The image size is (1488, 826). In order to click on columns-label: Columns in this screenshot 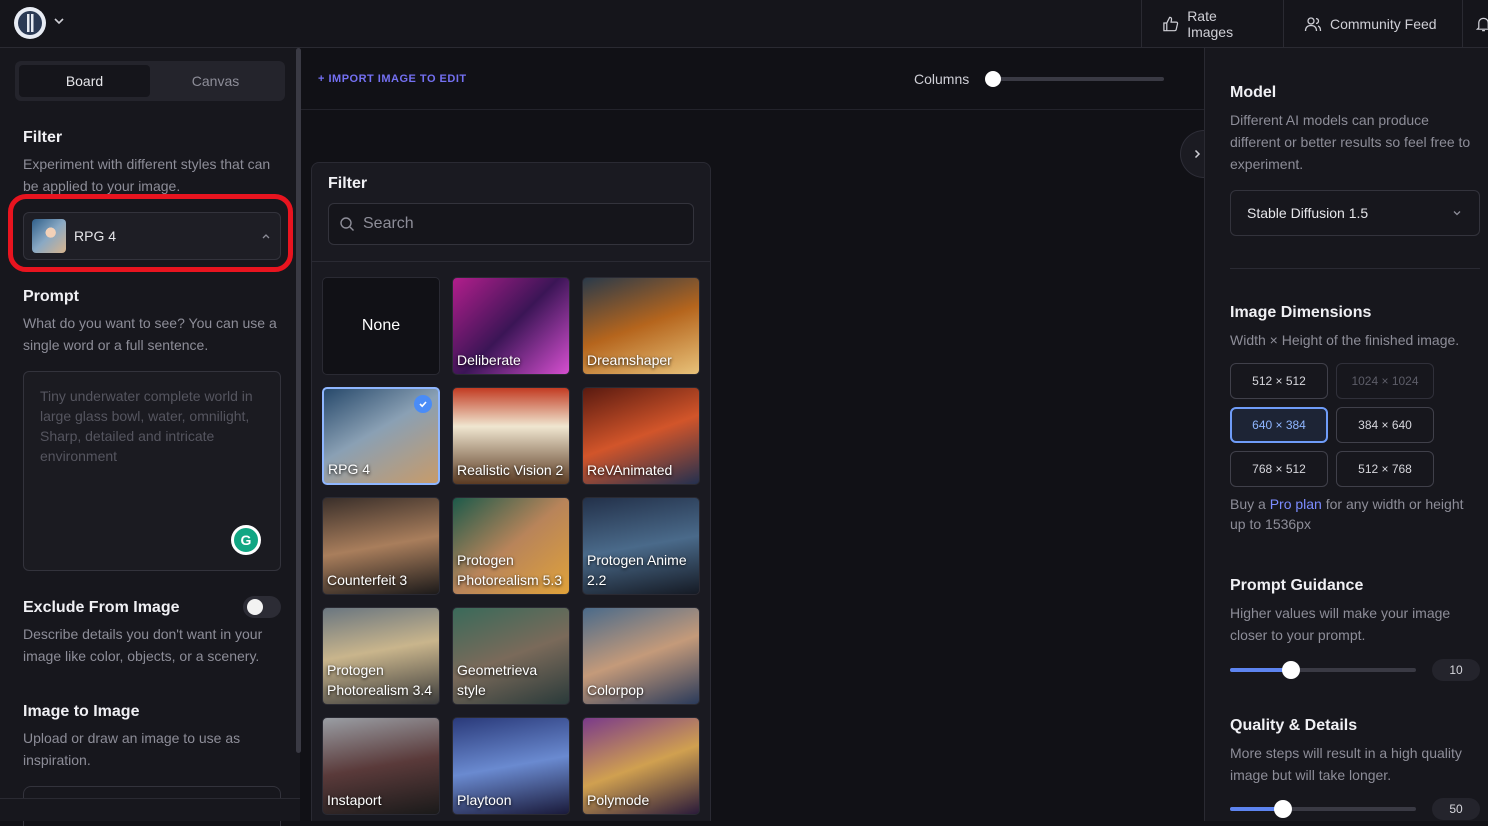, I will do `click(942, 79)`.